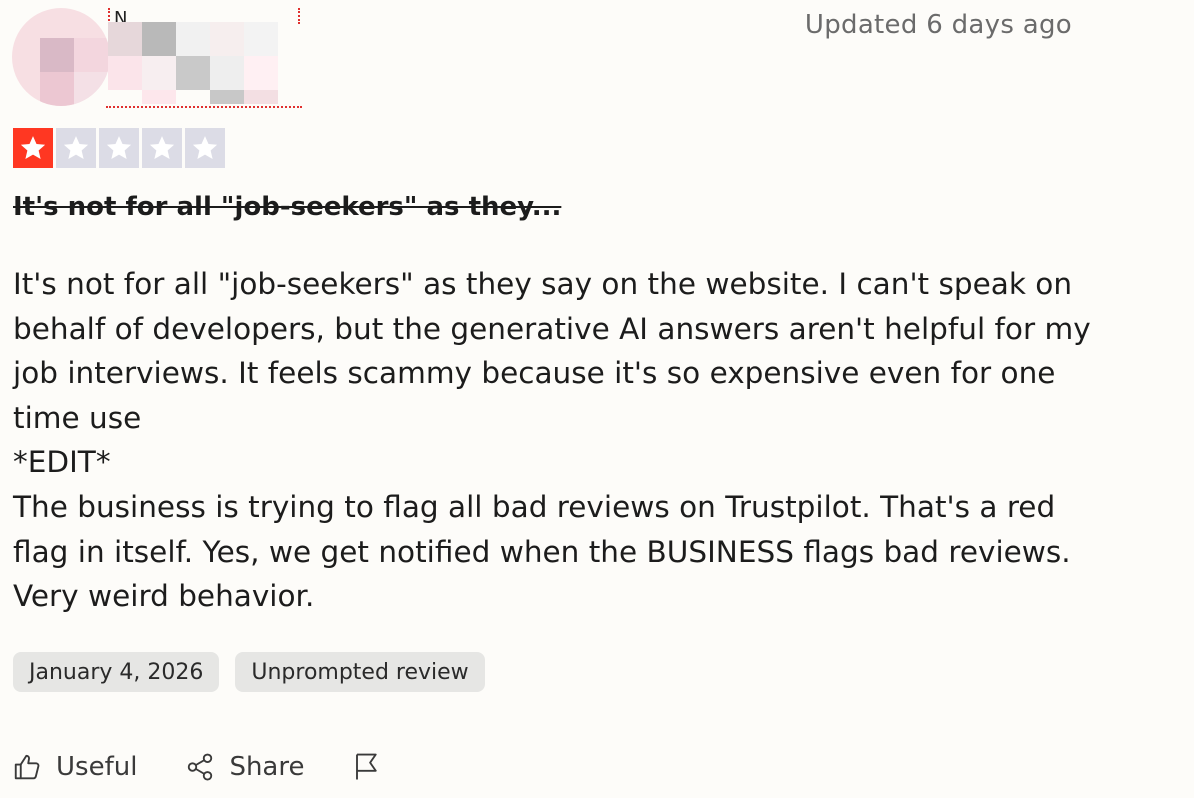  Describe the element at coordinates (27, 767) in the screenshot. I see `thumbs-up-icon` at that location.